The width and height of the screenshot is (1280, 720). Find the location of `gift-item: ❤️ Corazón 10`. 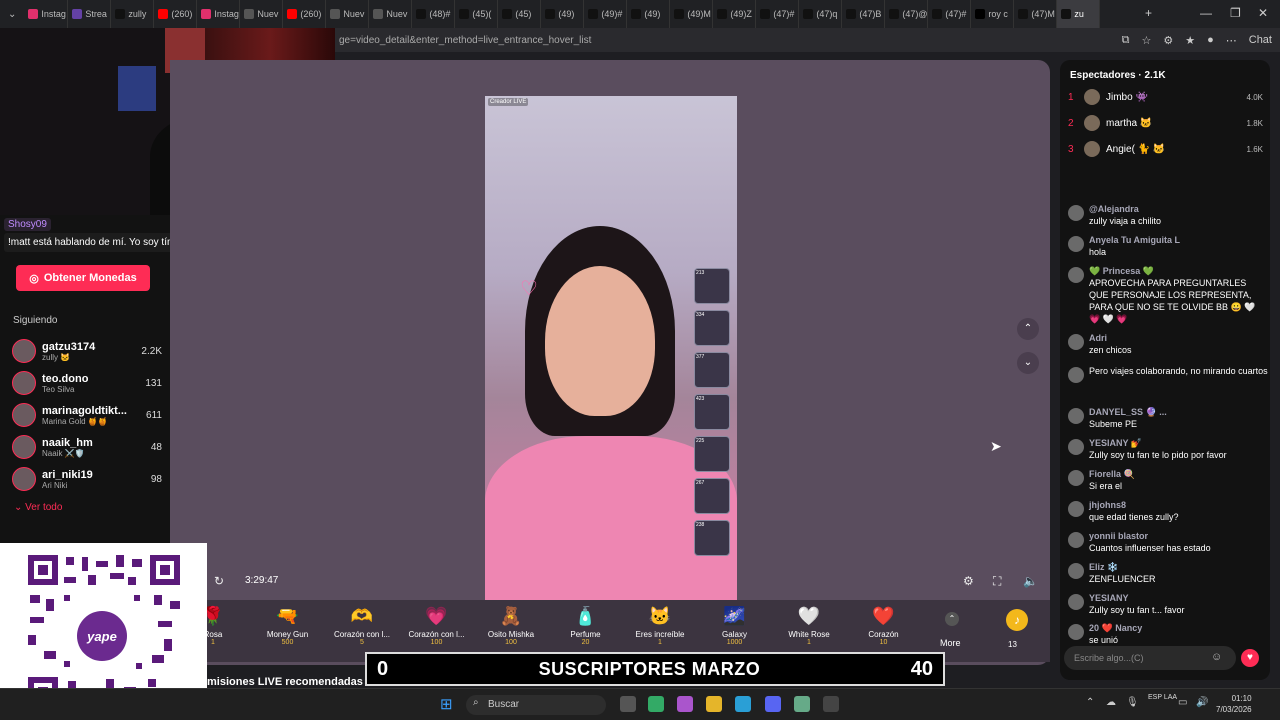

gift-item: ❤️ Corazón 10 is located at coordinates (884, 626).